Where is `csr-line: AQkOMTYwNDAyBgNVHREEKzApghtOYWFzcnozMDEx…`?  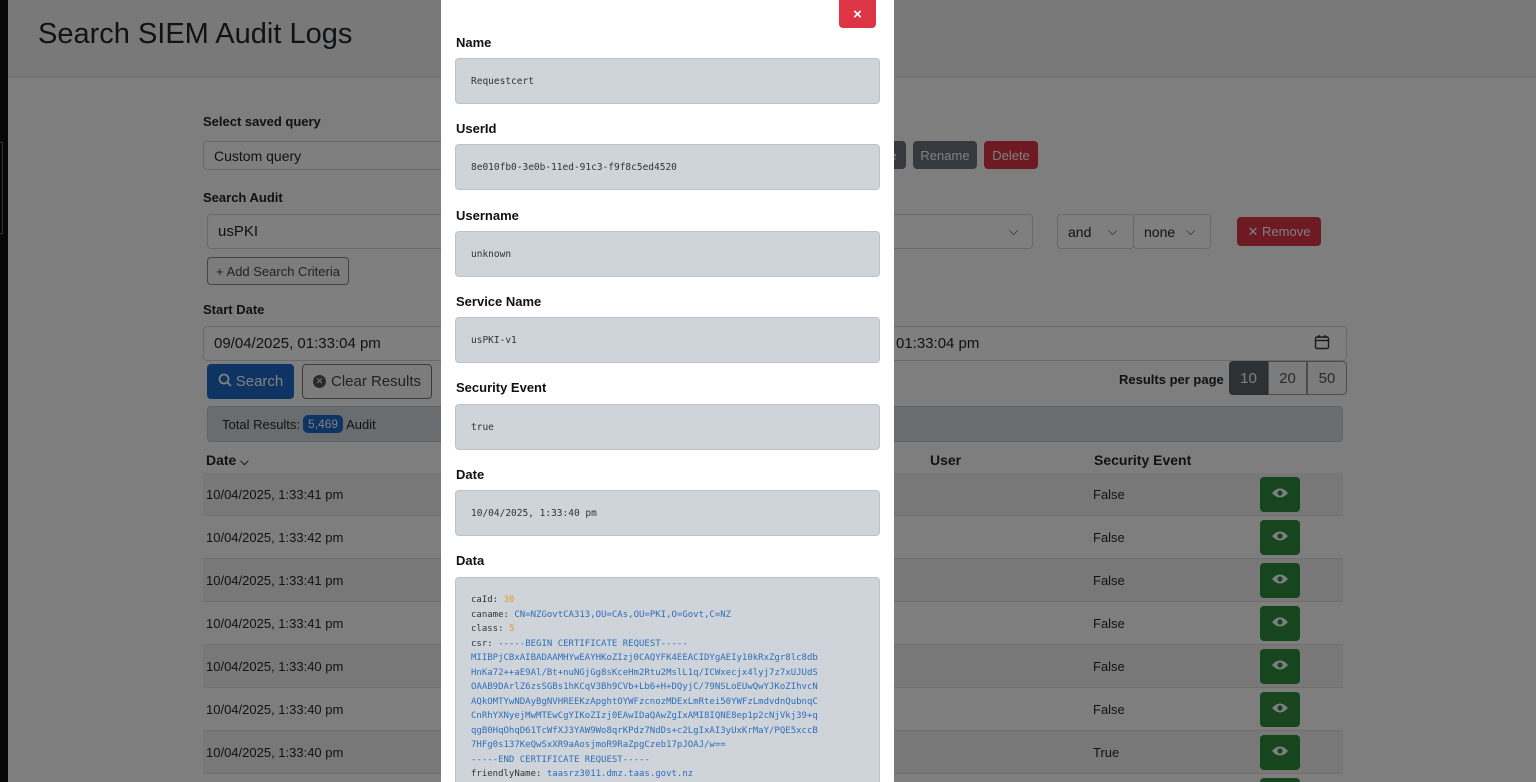 csr-line: AQkOMTYwNDAyBgNVHREEKzApghtOYWFzcnozMDEx… is located at coordinates (644, 701).